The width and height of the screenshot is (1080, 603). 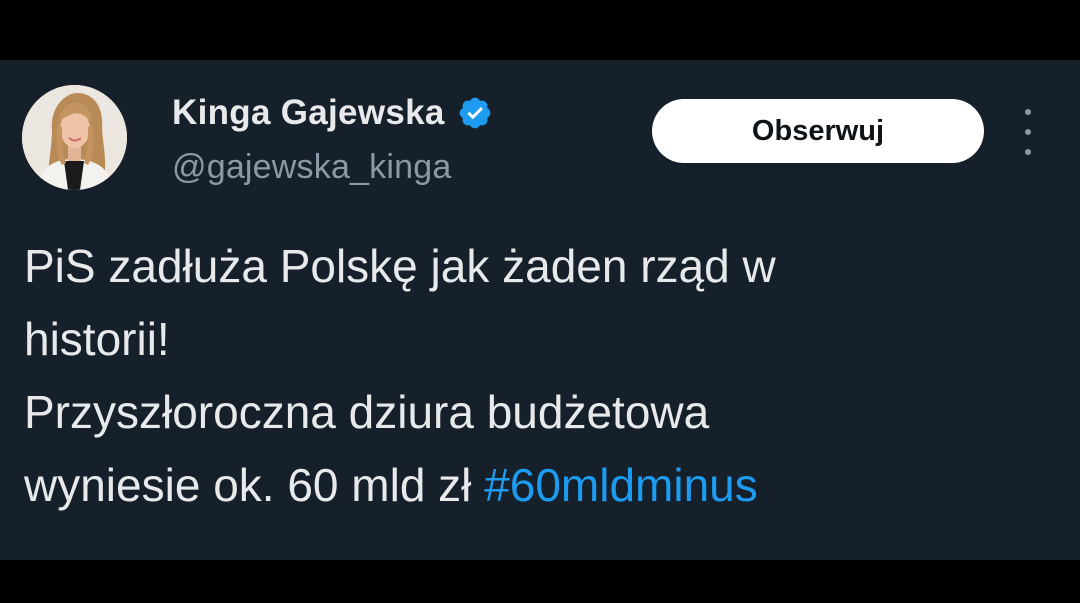 I want to click on hashtag-link: #60mldminus, so click(x=621, y=485).